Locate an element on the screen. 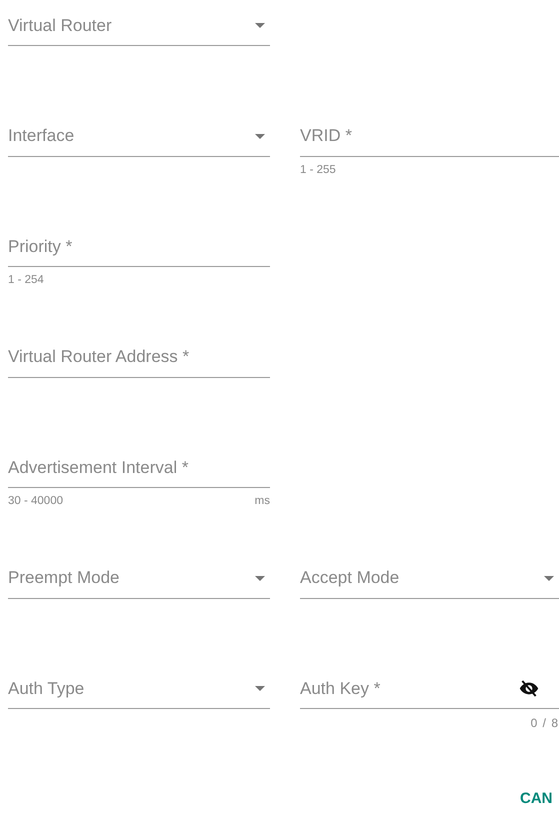  dropdown-field: Accept Mode is located at coordinates (429, 579).